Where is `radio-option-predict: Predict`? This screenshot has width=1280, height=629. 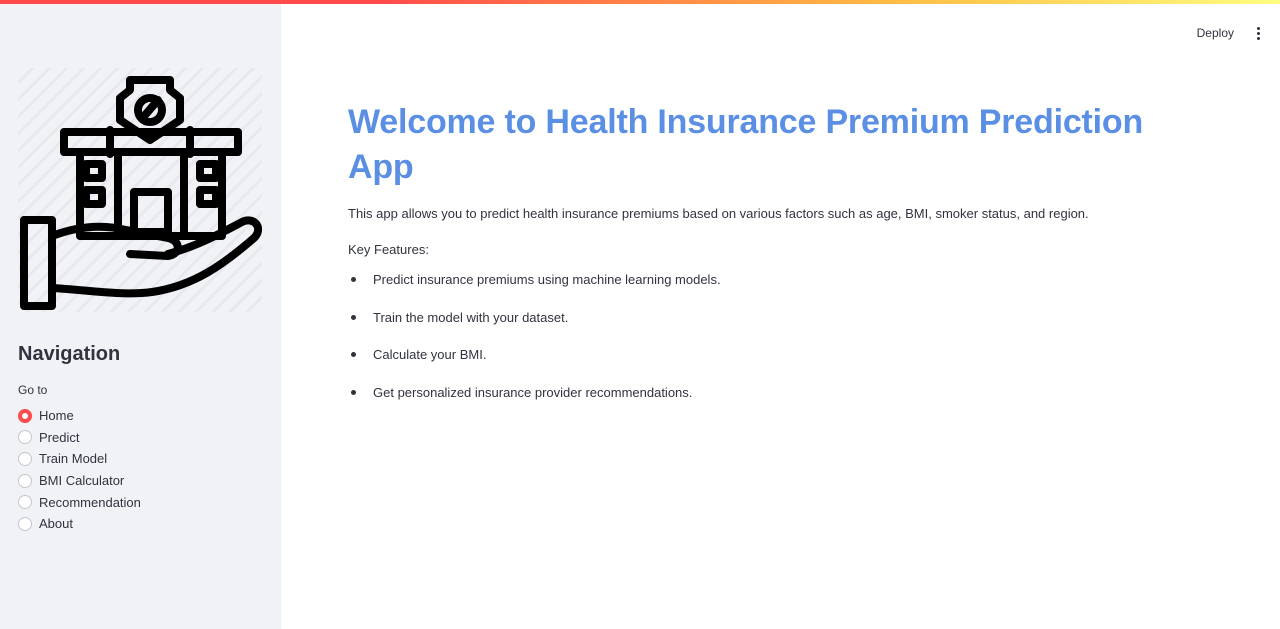 radio-option-predict: Predict is located at coordinates (79, 438).